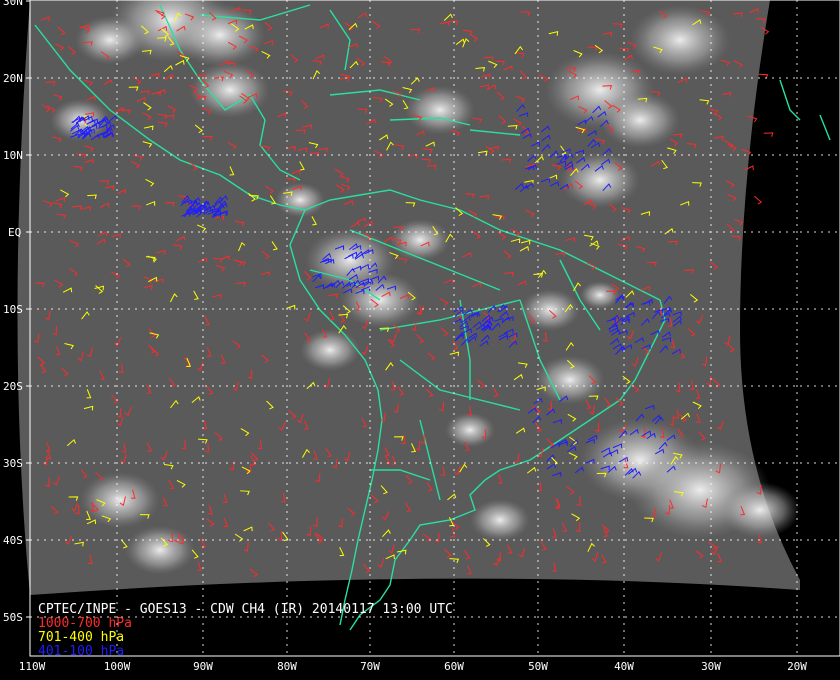  Describe the element at coordinates (370, 666) in the screenshot. I see `lon-label-70w: 70W` at that location.